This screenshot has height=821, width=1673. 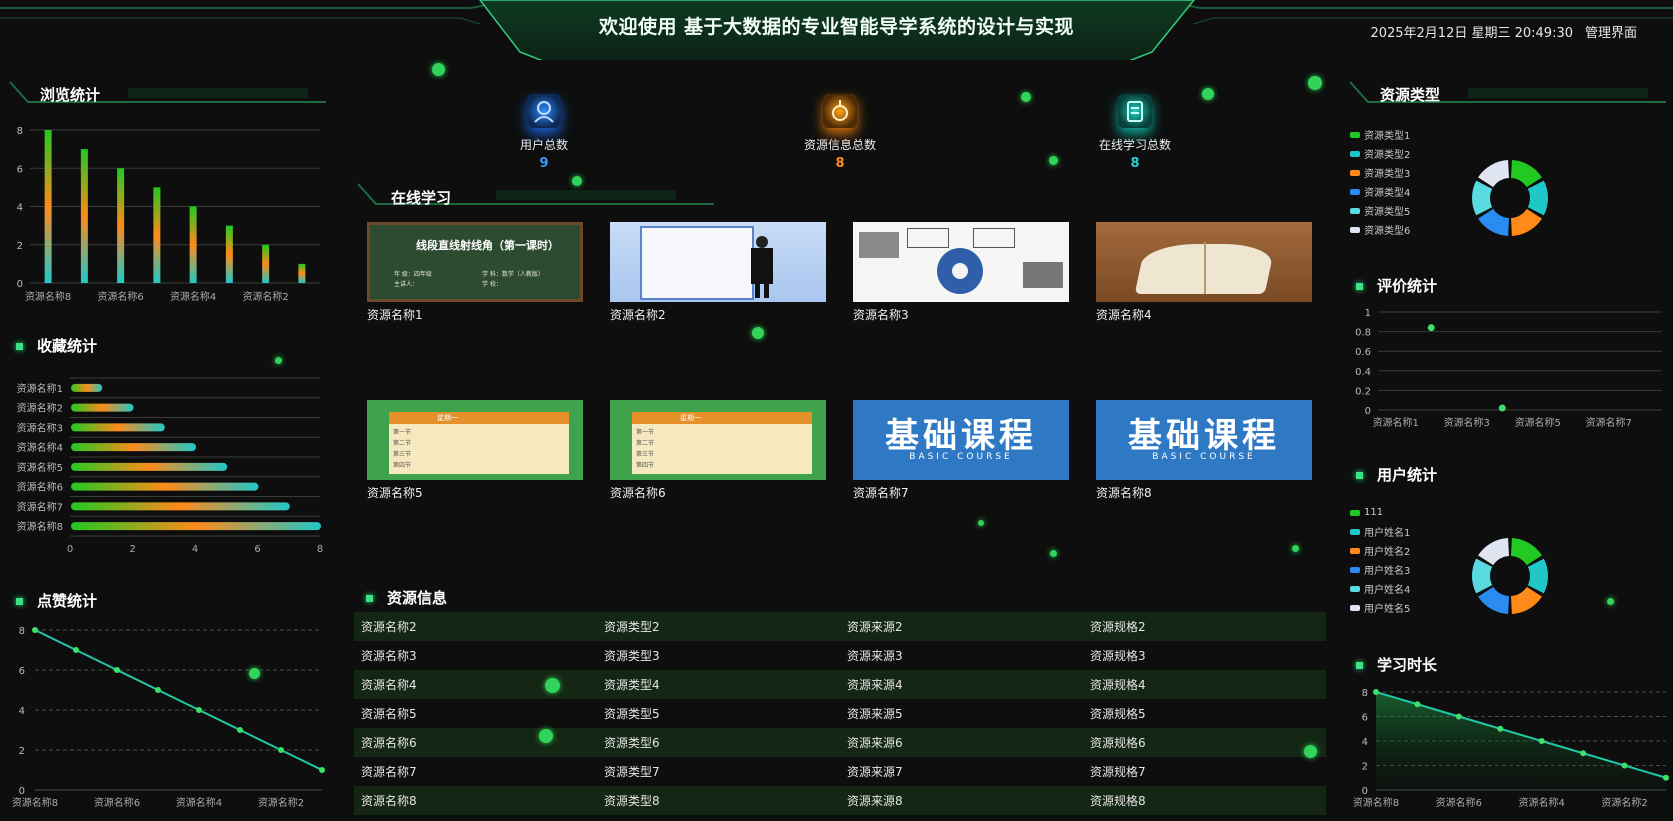 I want to click on legend-item: 资源类型6, so click(x=1380, y=229).